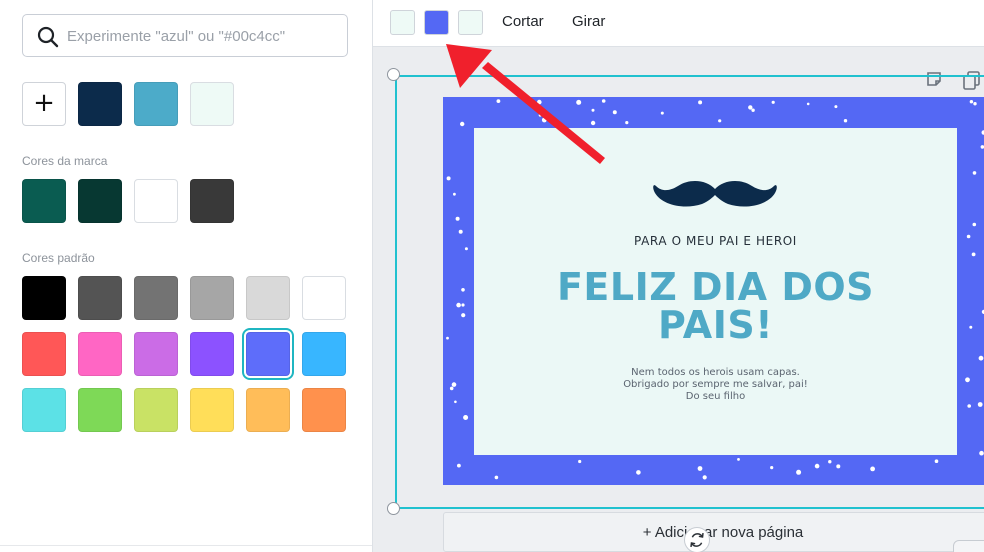 The height and width of the screenshot is (552, 984). I want to click on color-search-input, so click(202, 36).